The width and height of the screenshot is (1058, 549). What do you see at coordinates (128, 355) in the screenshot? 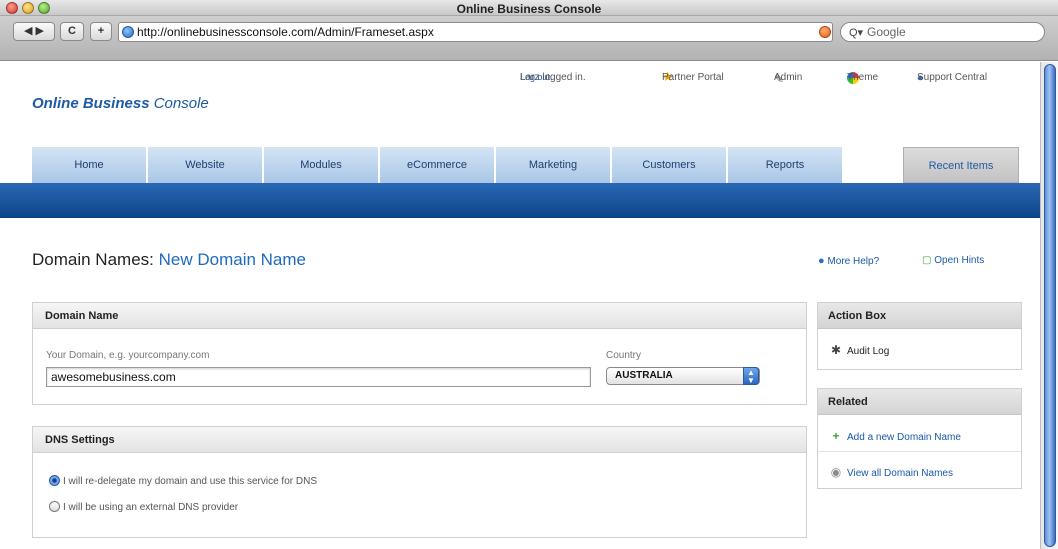
I see `domain-label: Your Domain, e.g. yourcompany.com` at bounding box center [128, 355].